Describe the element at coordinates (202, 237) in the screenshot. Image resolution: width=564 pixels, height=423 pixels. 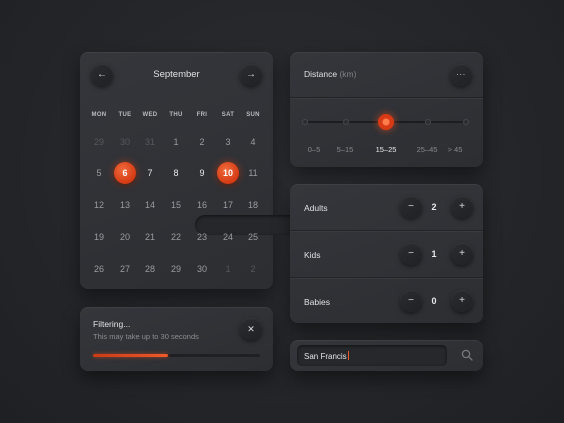
I see `calendar-day: 23` at that location.